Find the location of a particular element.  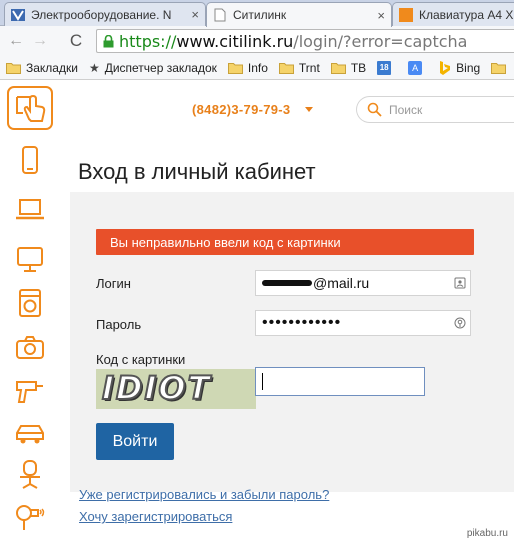

tab-title: Ситилинк is located at coordinates (260, 15).